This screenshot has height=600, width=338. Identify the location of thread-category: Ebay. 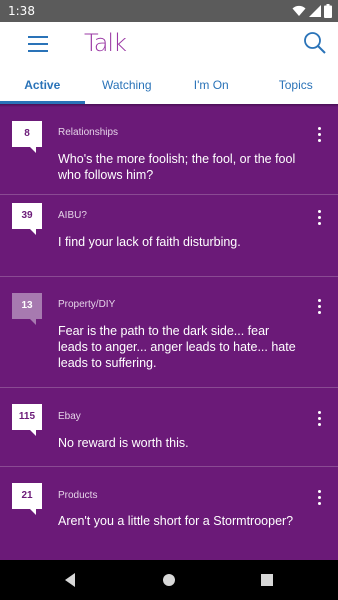
(69, 416).